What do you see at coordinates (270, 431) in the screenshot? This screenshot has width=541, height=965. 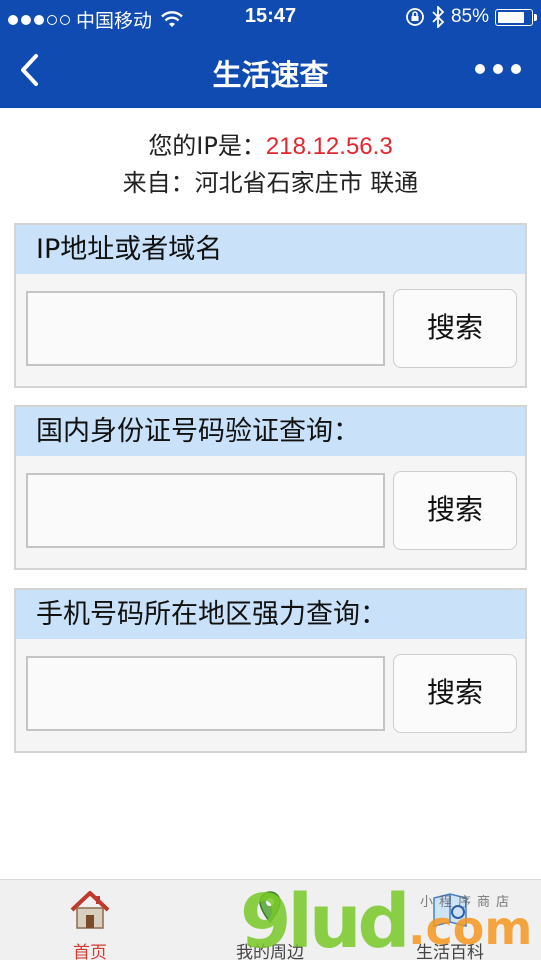 I see `panel-title: 国内身份证号码验证查询：` at bounding box center [270, 431].